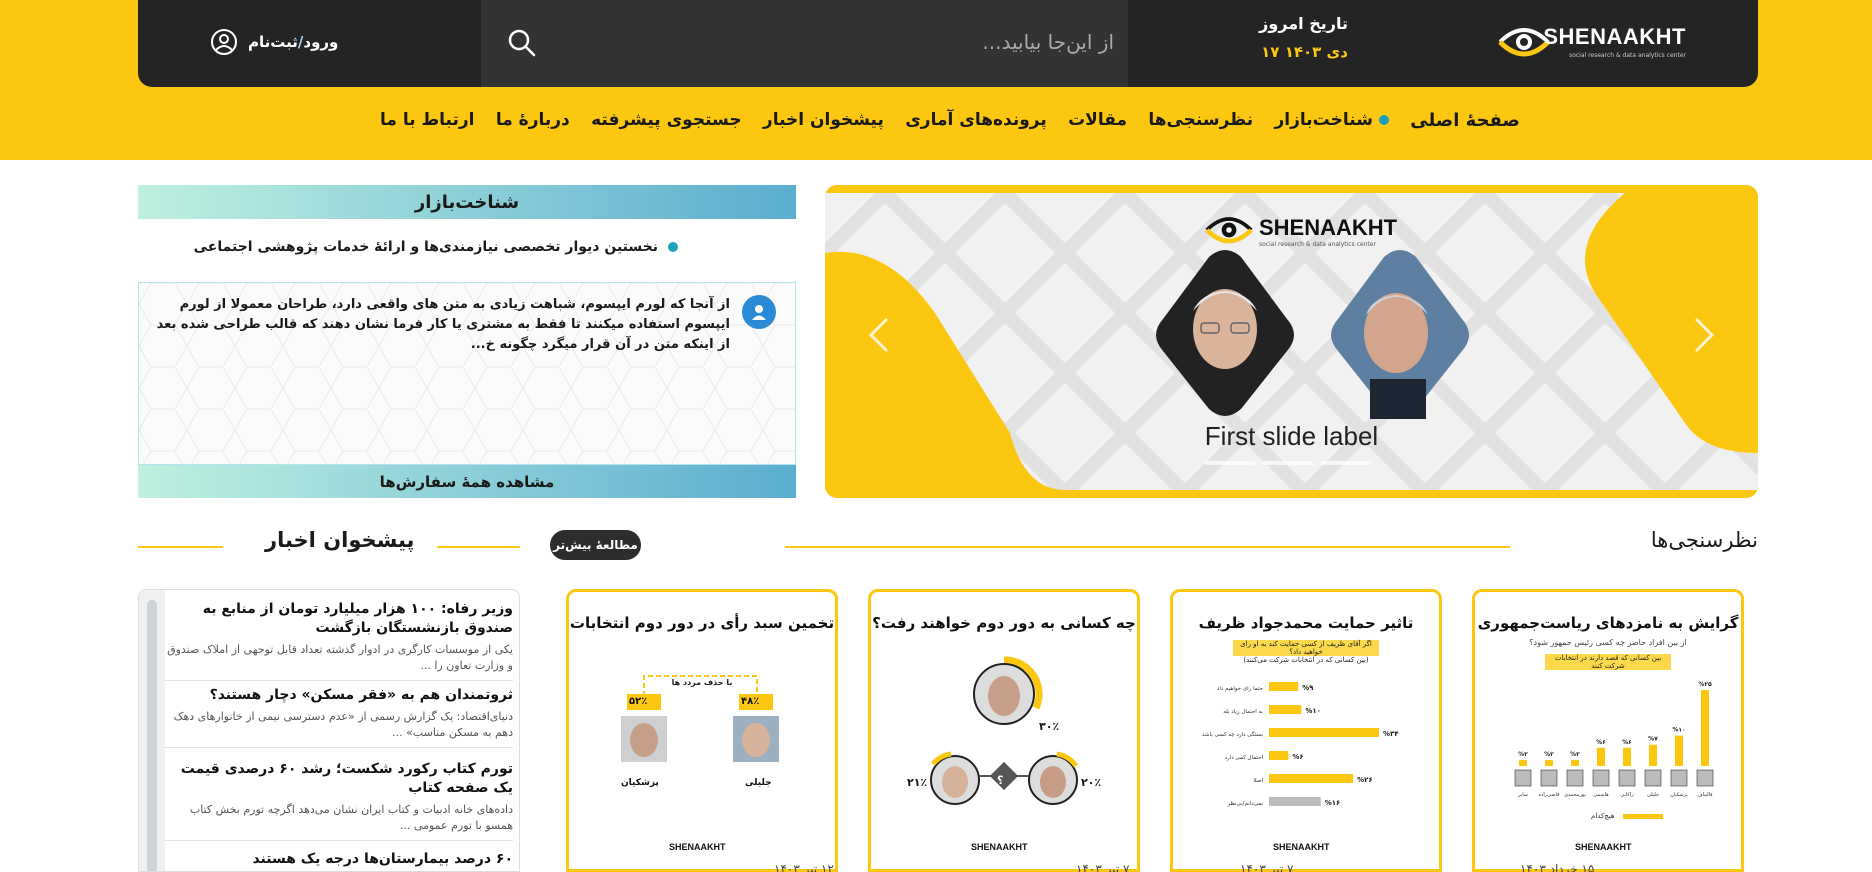  Describe the element at coordinates (1523, 754) in the screenshot. I see `poll-bar-value: %۲` at that location.